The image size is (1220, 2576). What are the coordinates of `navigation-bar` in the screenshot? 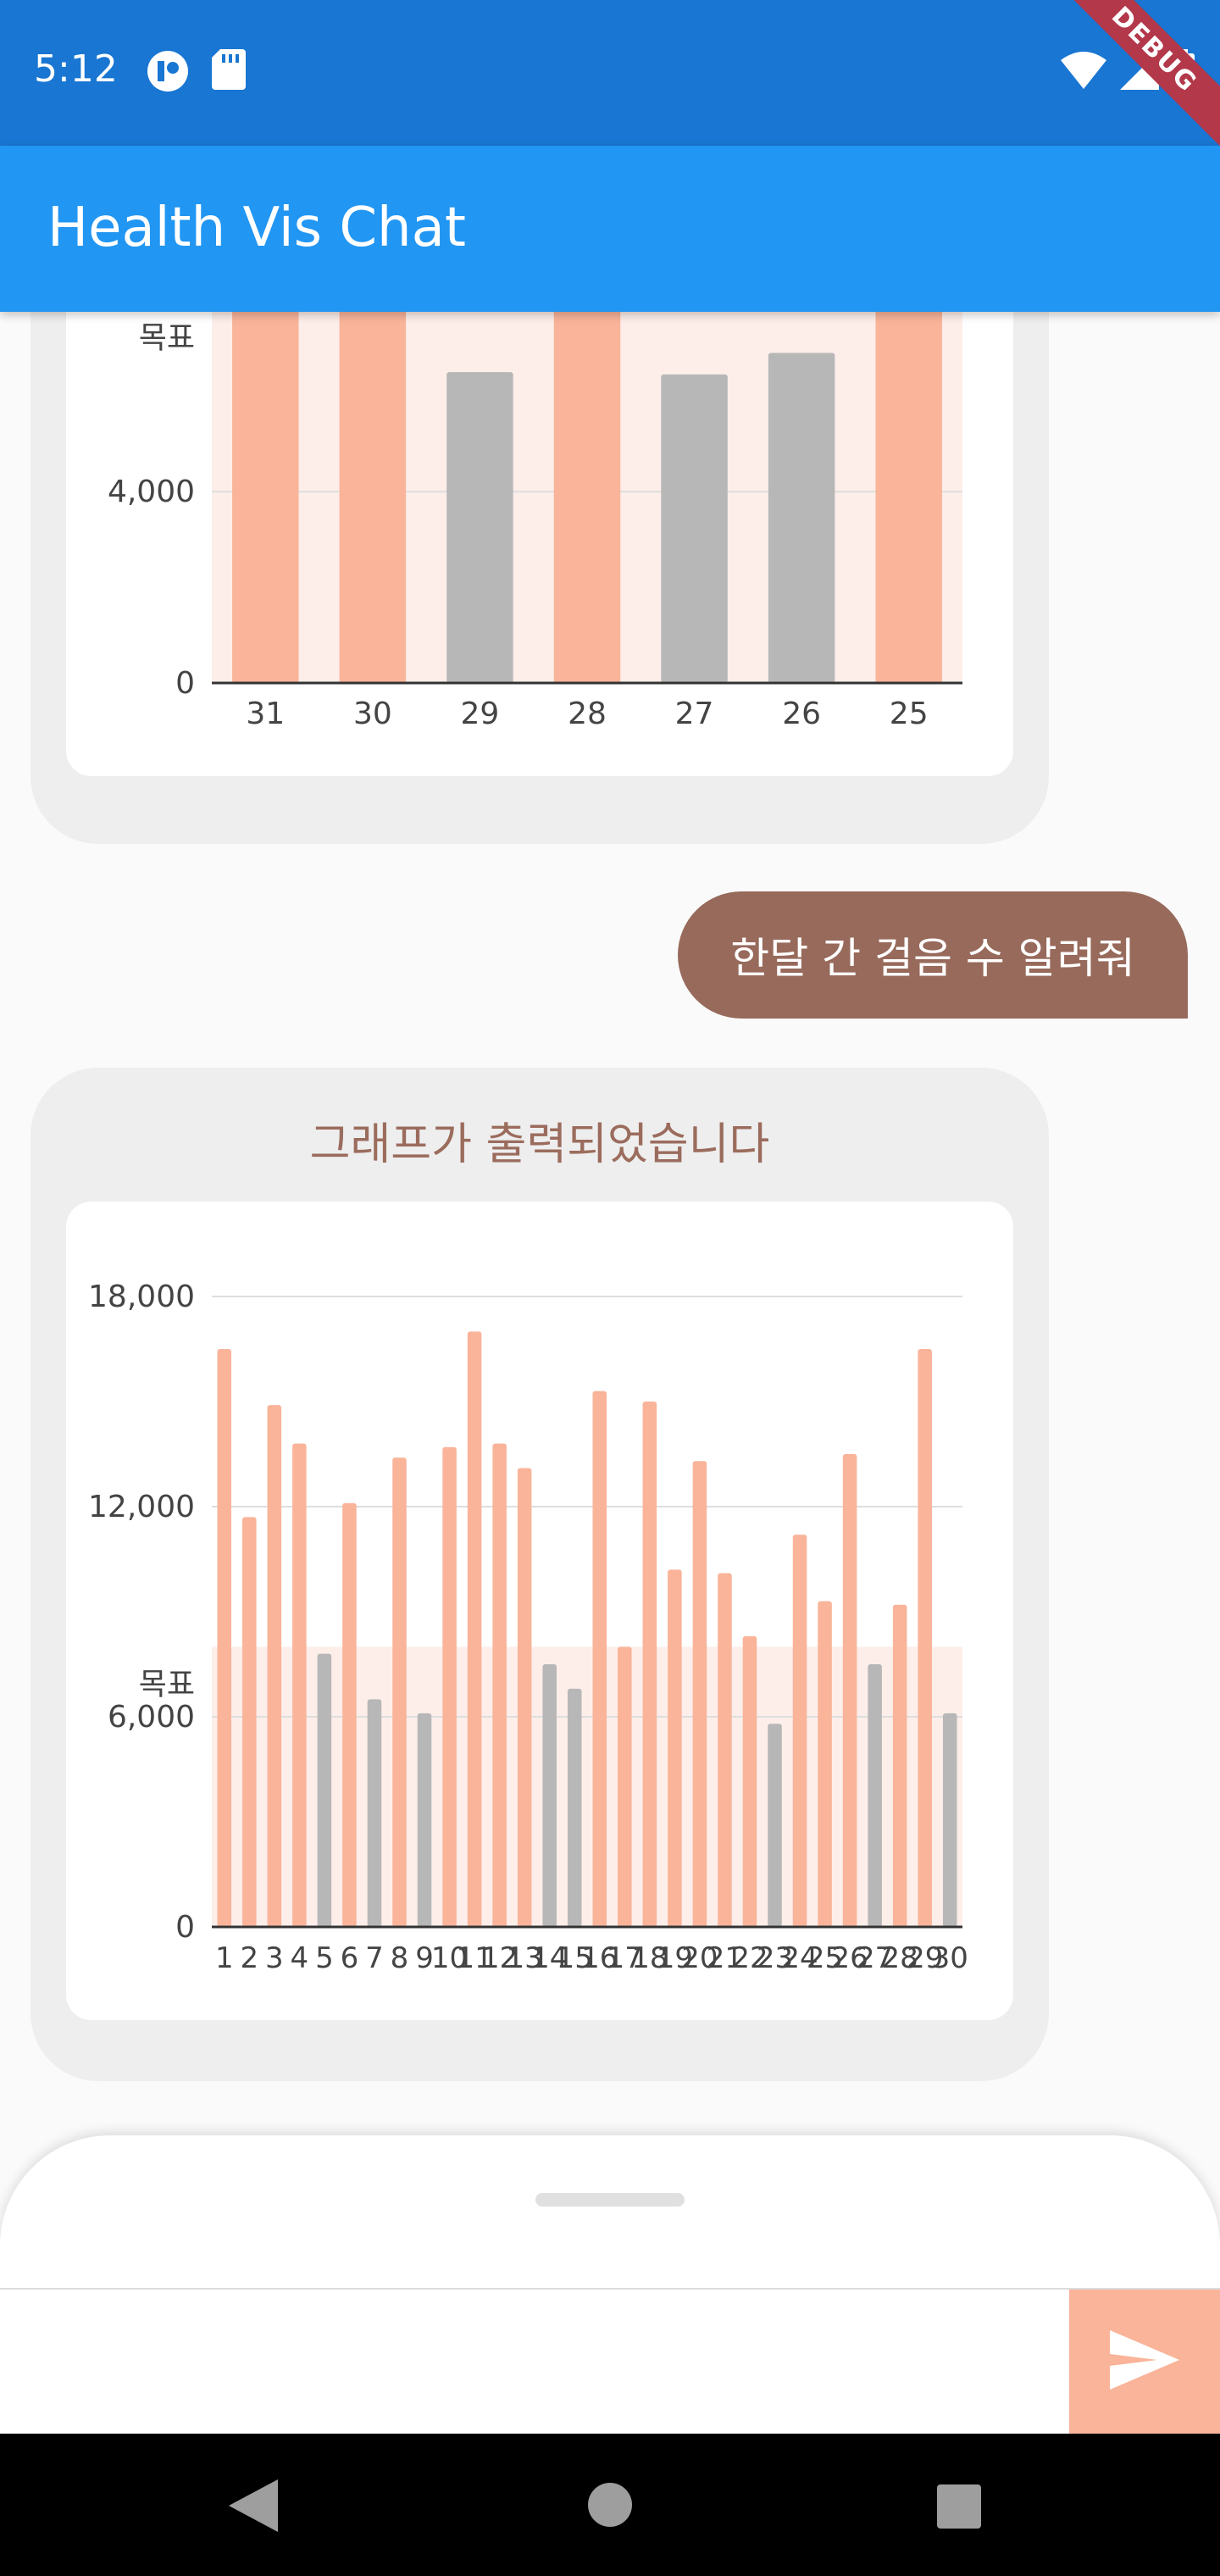 It's located at (610, 2505).